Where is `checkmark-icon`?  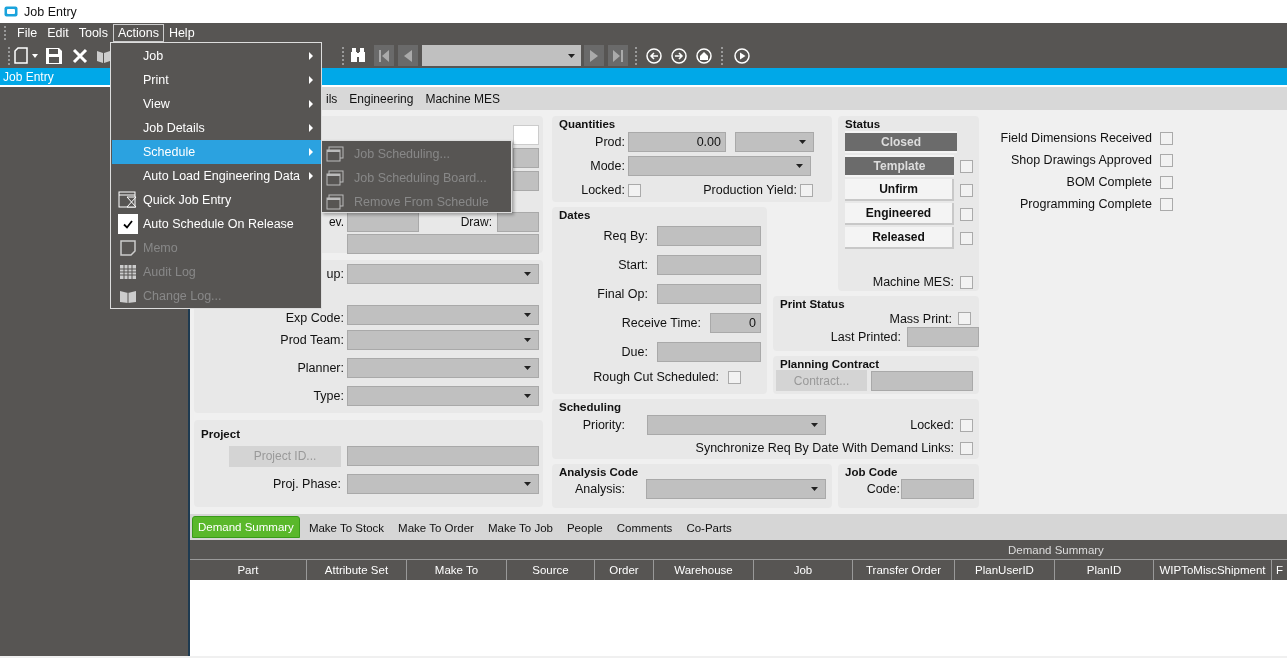 checkmark-icon is located at coordinates (127, 224).